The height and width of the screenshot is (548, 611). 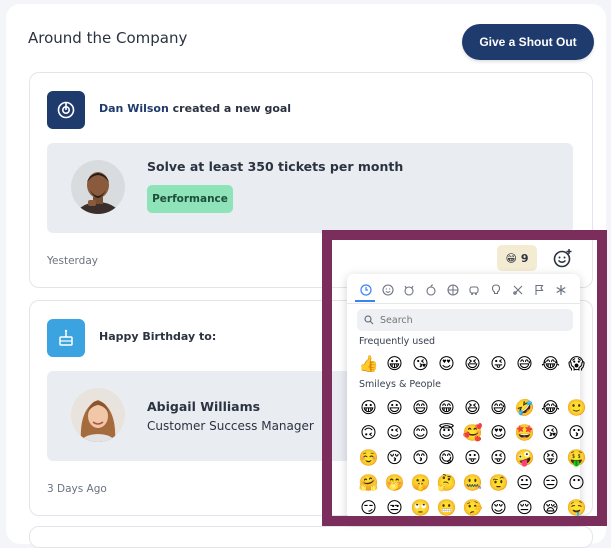 What do you see at coordinates (524, 432) in the screenshot?
I see `emoji-button: 🤩` at bounding box center [524, 432].